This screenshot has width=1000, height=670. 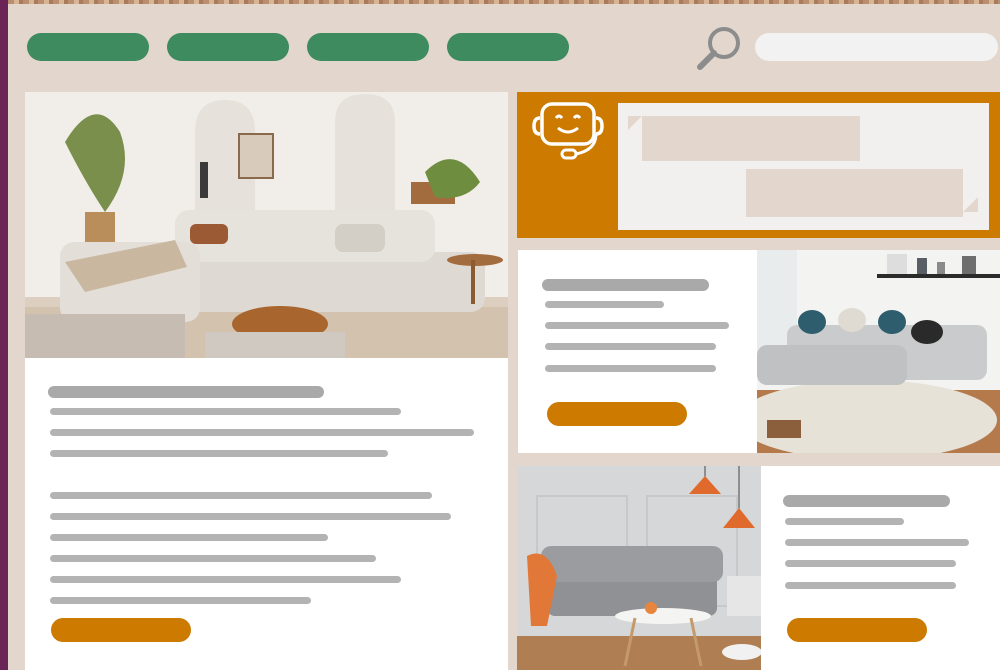 I want to click on article-title-placeholder, so click(x=186, y=392).